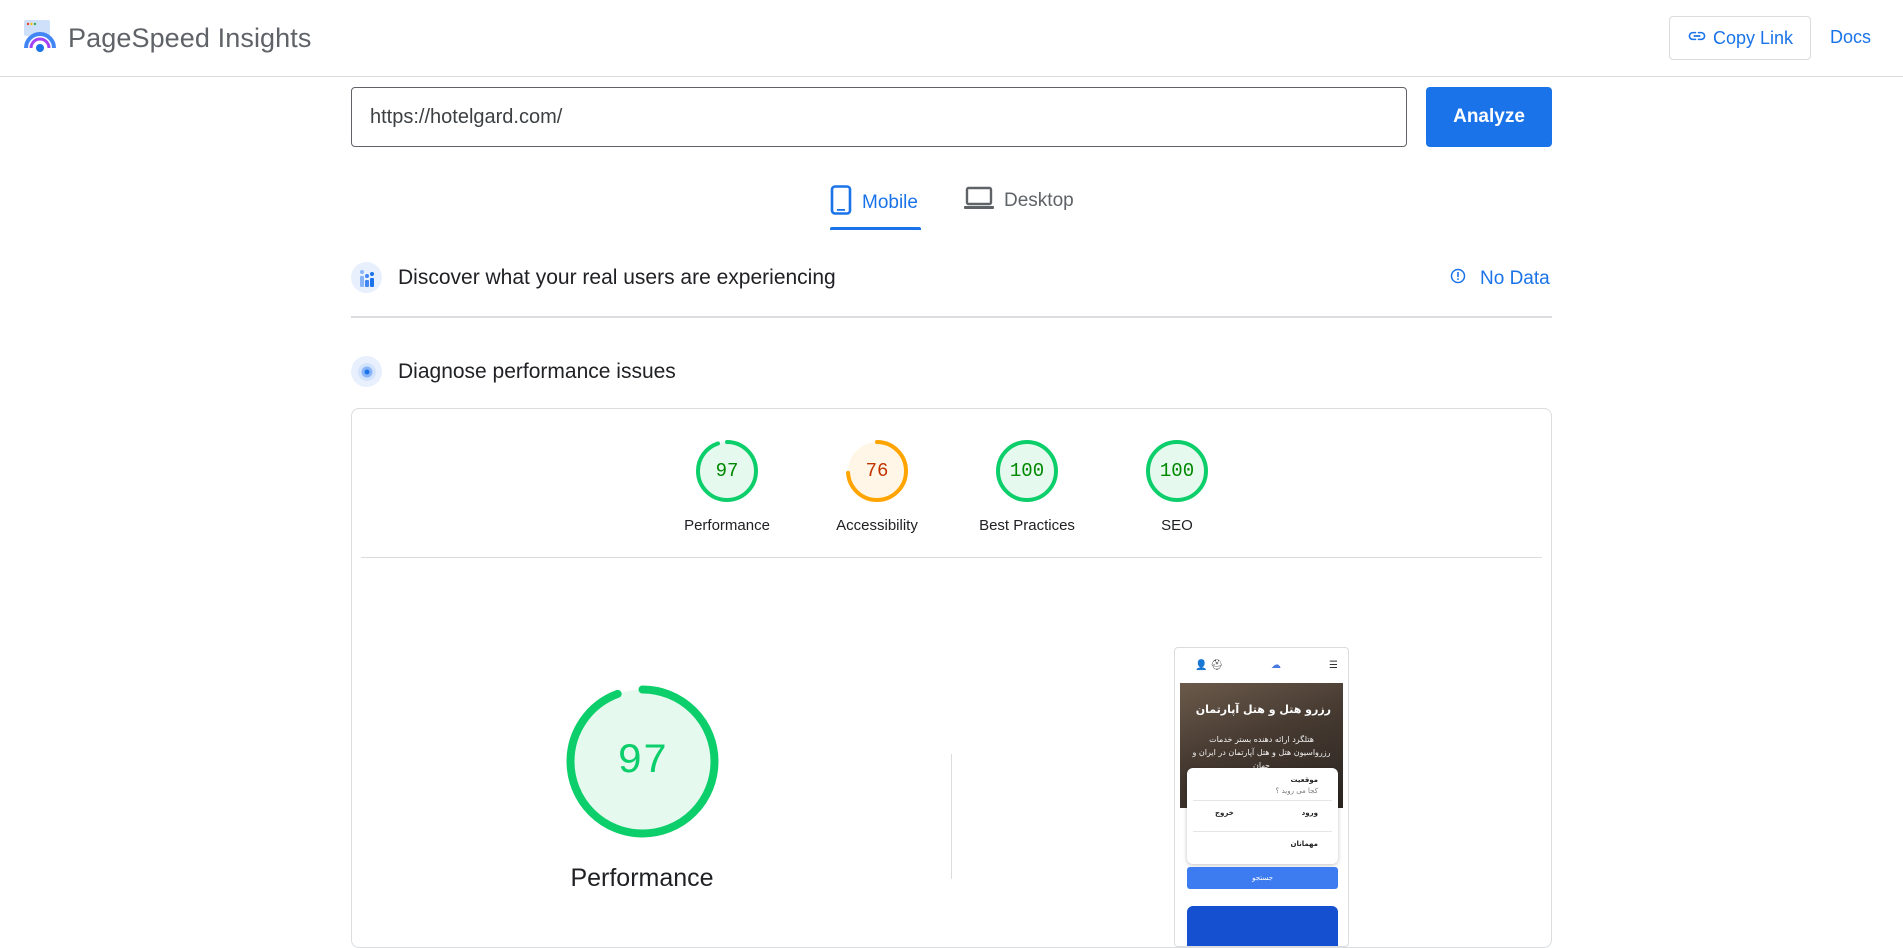 The image size is (1903, 948). Describe the element at coordinates (879, 117) in the screenshot. I see `url-input` at that location.